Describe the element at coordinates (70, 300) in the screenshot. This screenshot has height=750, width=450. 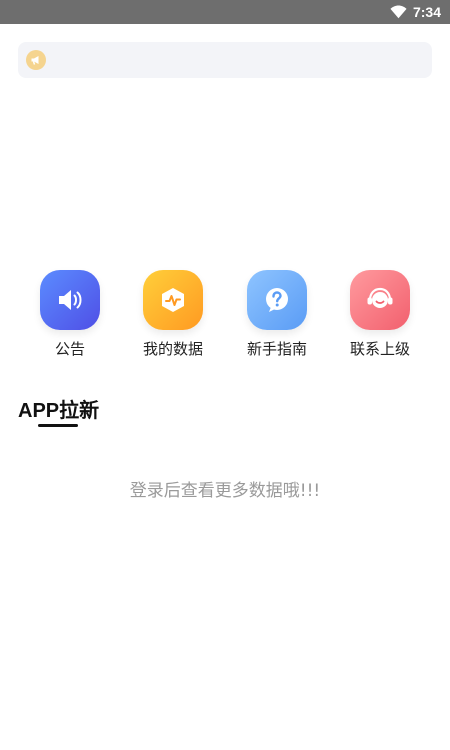
I see `speaker-icon` at that location.